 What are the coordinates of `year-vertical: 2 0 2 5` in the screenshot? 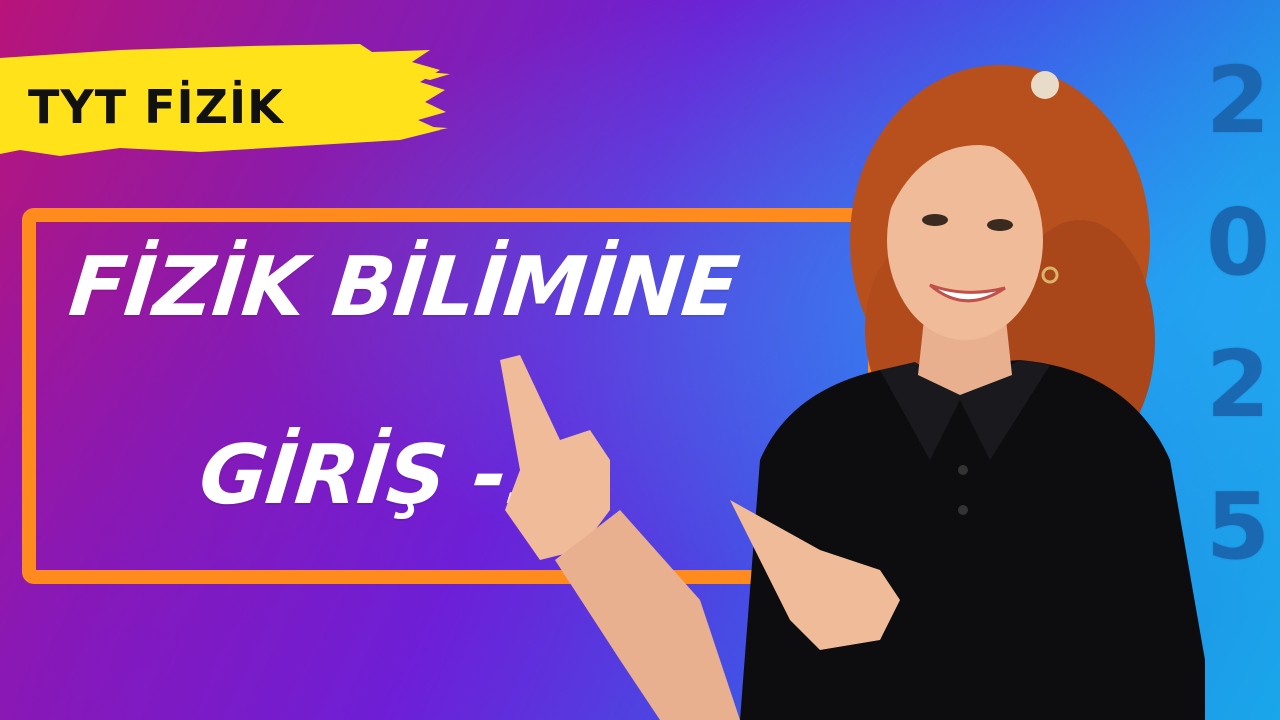 It's located at (1238, 314).